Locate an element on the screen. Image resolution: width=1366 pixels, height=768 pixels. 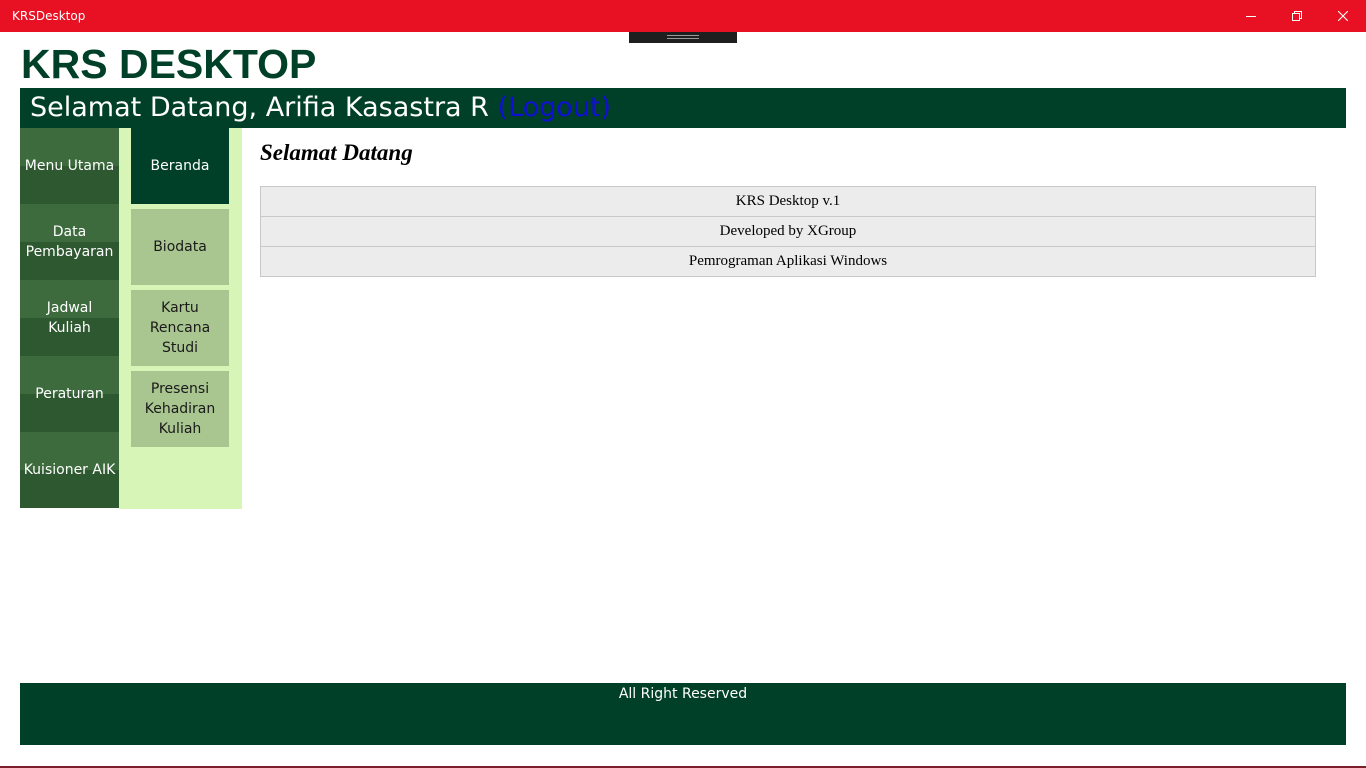
close-icon is located at coordinates (1343, 16).